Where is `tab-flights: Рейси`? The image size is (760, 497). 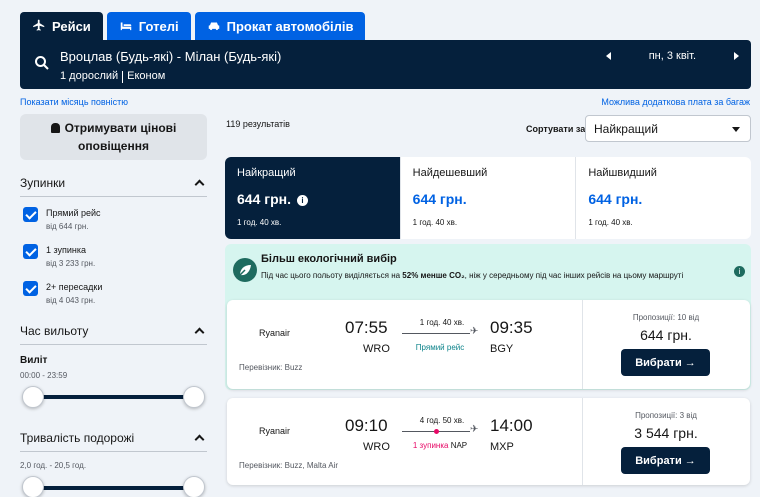 tab-flights: Рейси is located at coordinates (61, 26).